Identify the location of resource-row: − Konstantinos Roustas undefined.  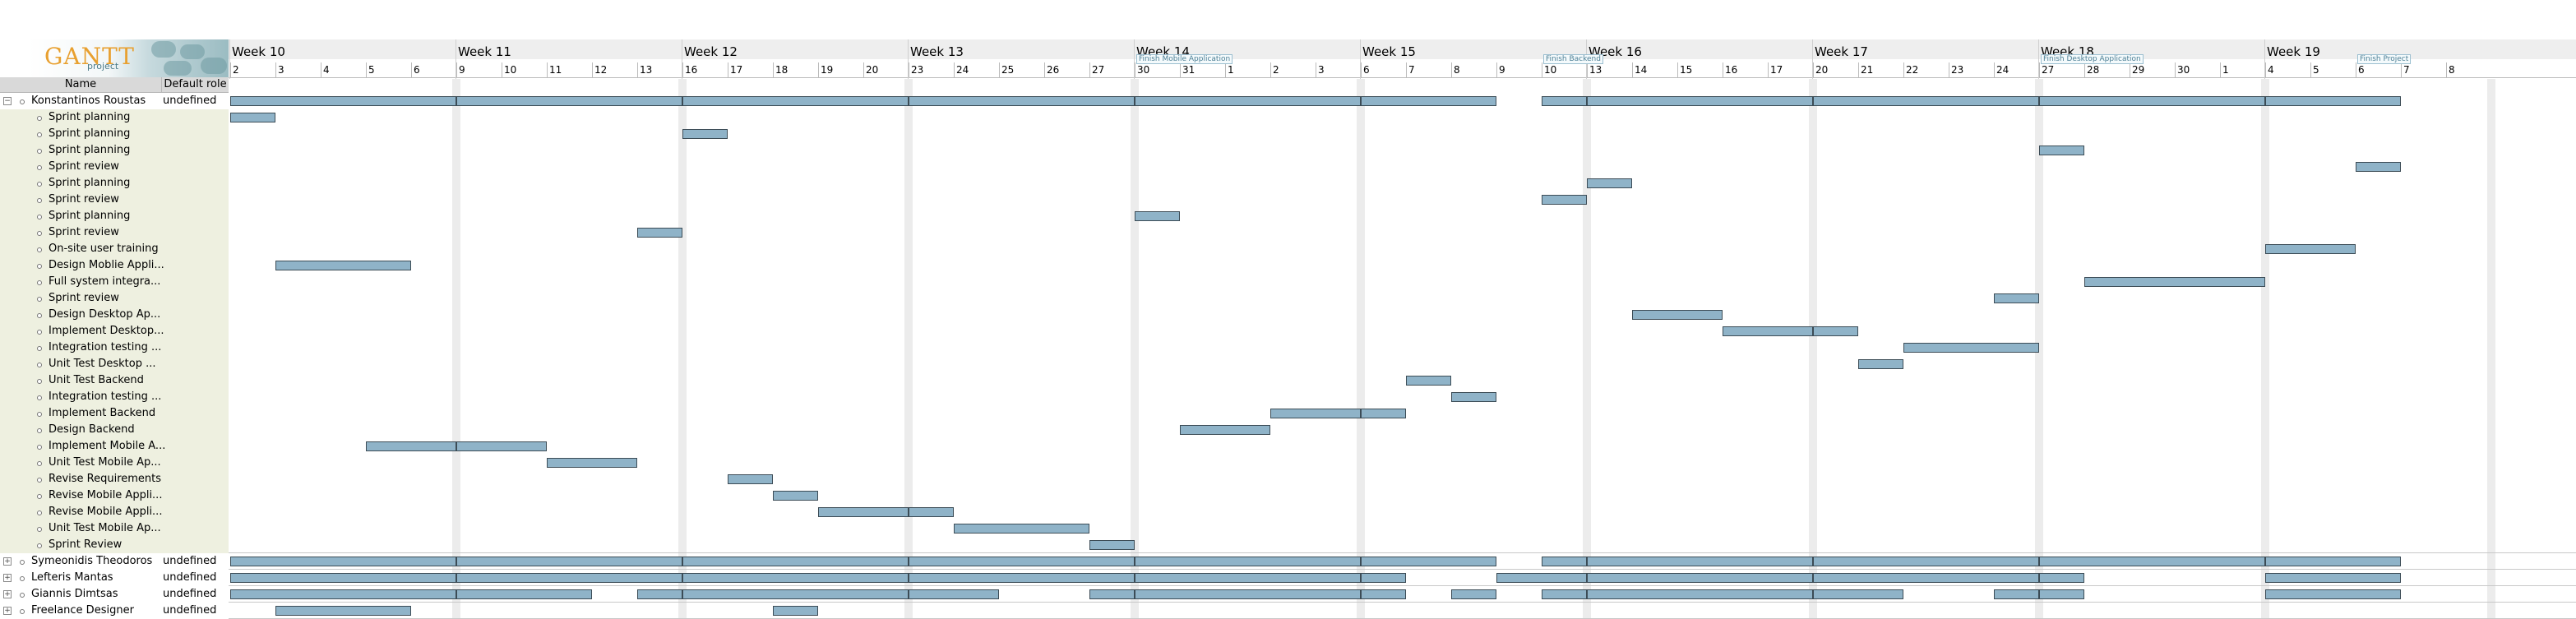
(114, 101).